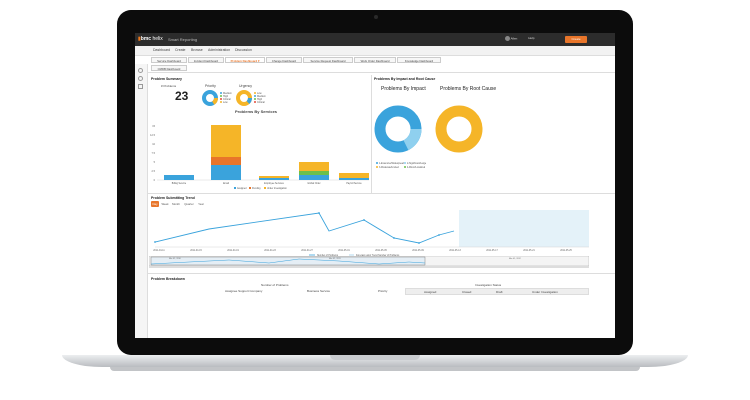  I want to click on trend-title: Problem Submitting Trend, so click(173, 198).